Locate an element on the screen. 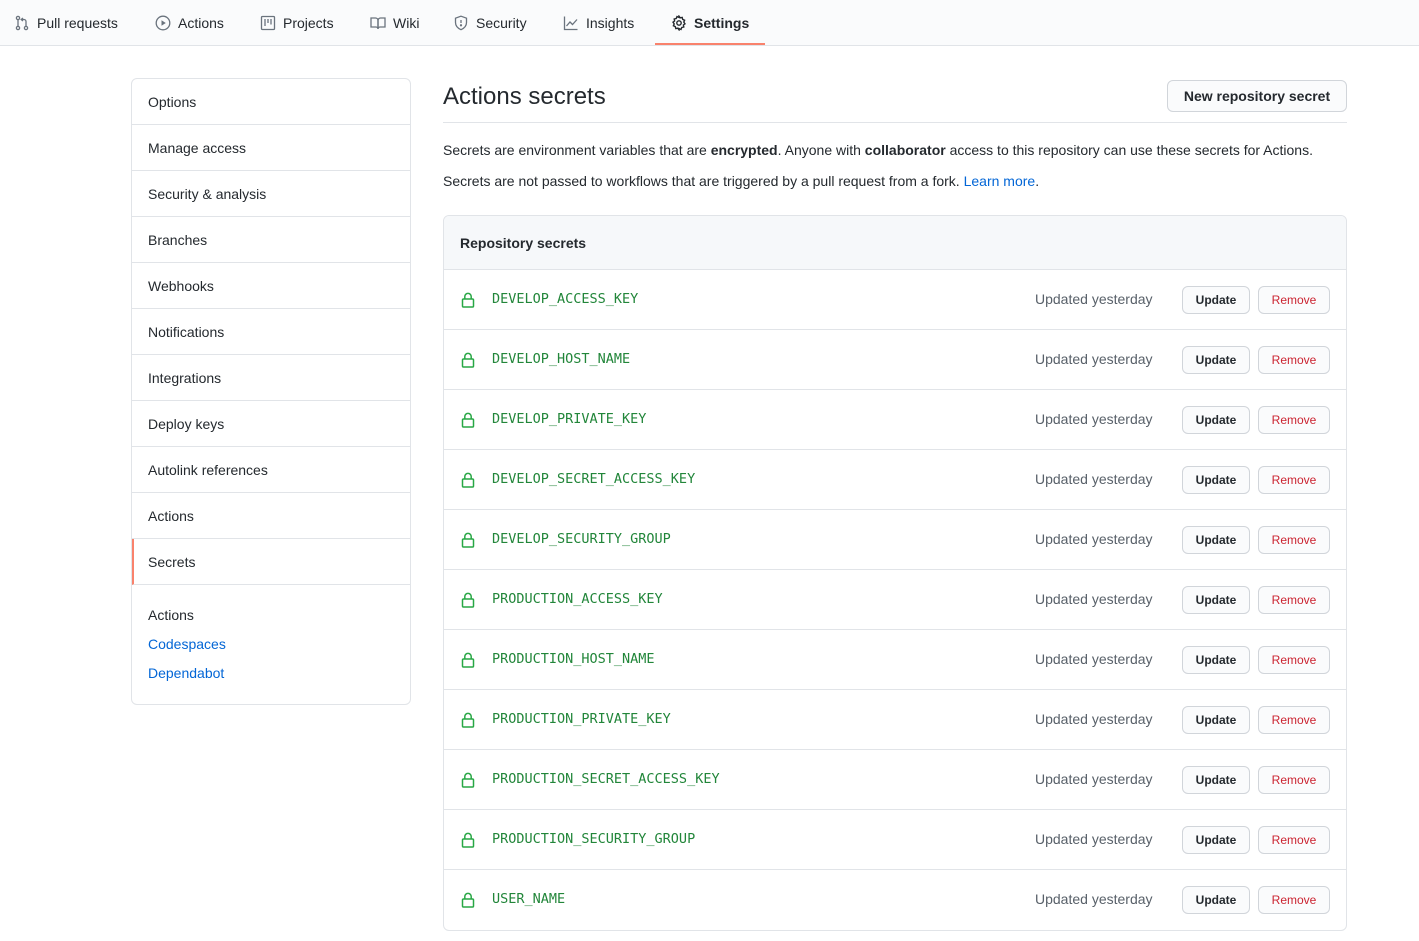 This screenshot has height=941, width=1419. secret-name: PRODUCTION_ACCESS_KEY is located at coordinates (577, 599).